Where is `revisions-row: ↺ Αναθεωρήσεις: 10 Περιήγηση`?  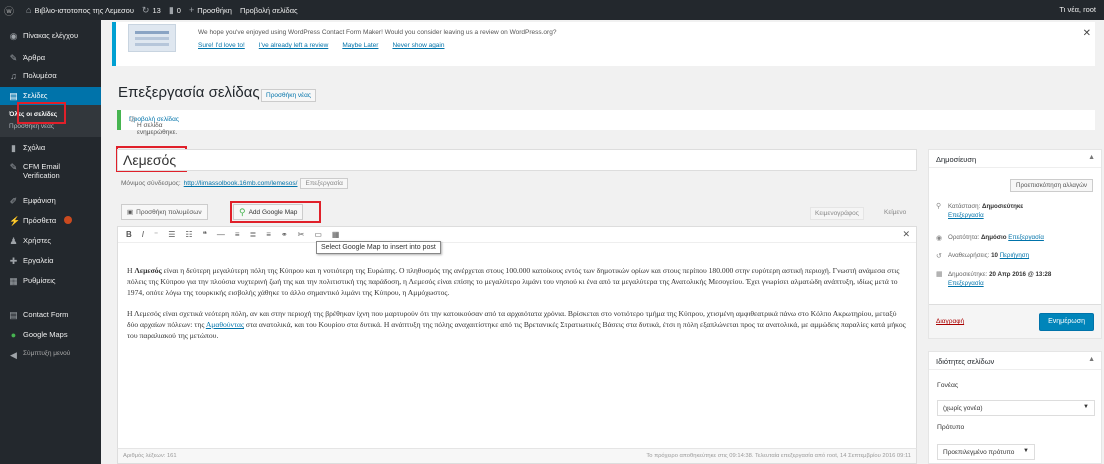
revisions-row: ↺ Αναθεωρήσεις: 10 Περιήγηση is located at coordinates (983, 256).